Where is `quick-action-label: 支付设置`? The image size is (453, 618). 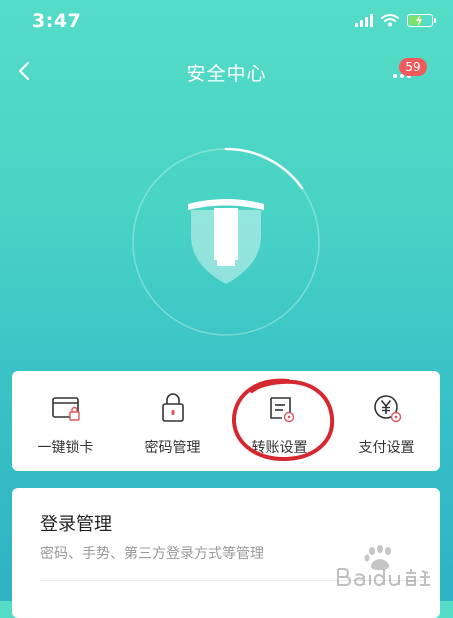
quick-action-label: 支付设置 is located at coordinates (386, 448).